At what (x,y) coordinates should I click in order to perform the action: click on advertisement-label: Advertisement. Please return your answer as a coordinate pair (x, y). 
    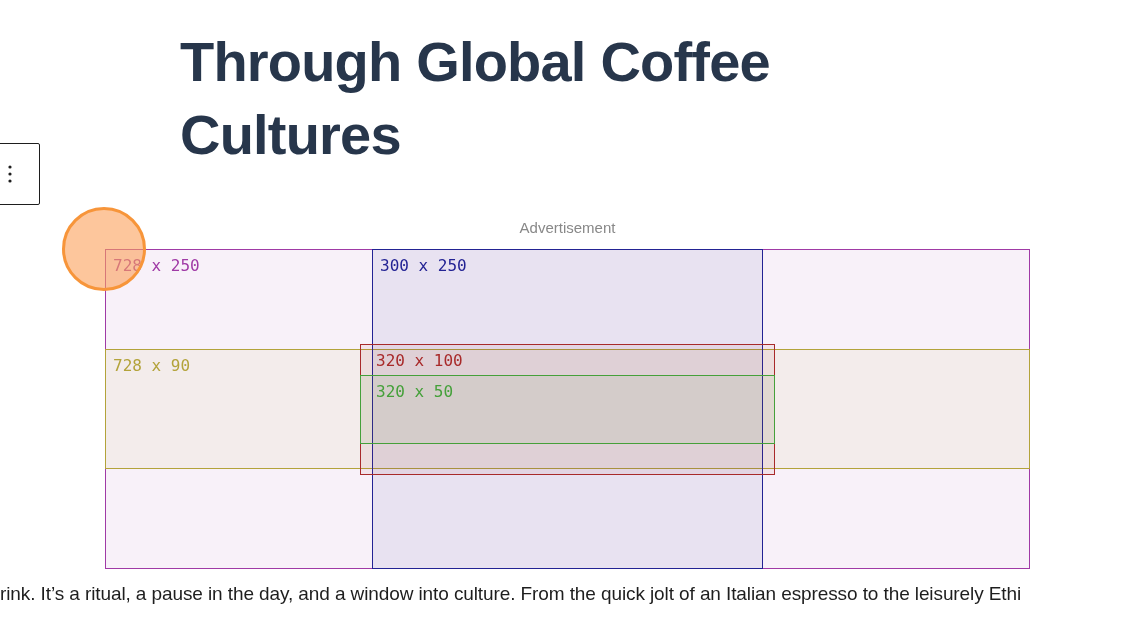
    Looking at the image, I should click on (567, 228).